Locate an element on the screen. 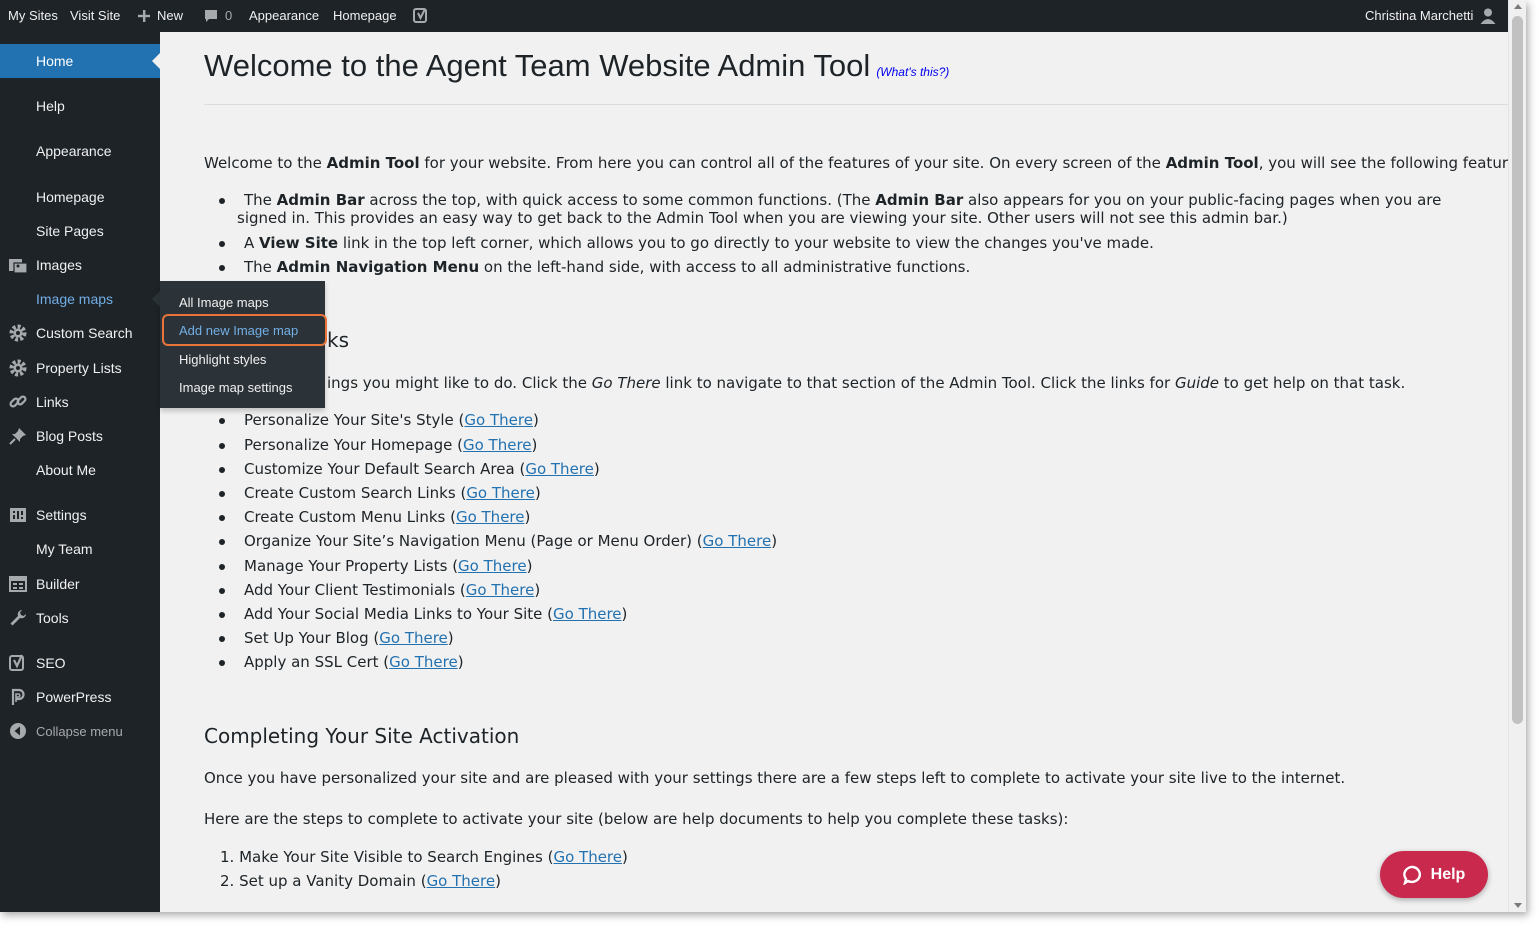 This screenshot has width=1540, height=926. sidebar-item-site-pages: Site Pages is located at coordinates (80, 231).